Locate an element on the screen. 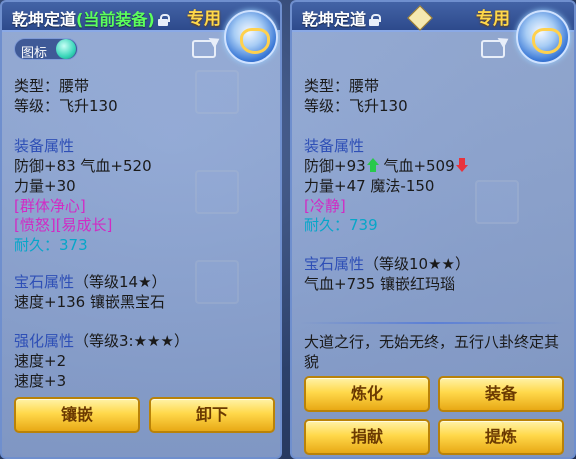 This screenshot has width=576, height=459. gem-attr-header: 宝石属性（等级14★） is located at coordinates (90, 282).